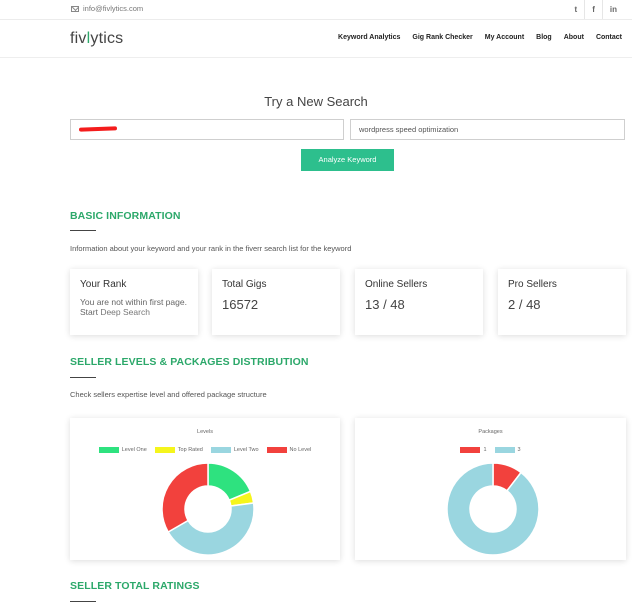 The width and height of the screenshot is (632, 606). I want to click on social-links: t f in, so click(596, 9).